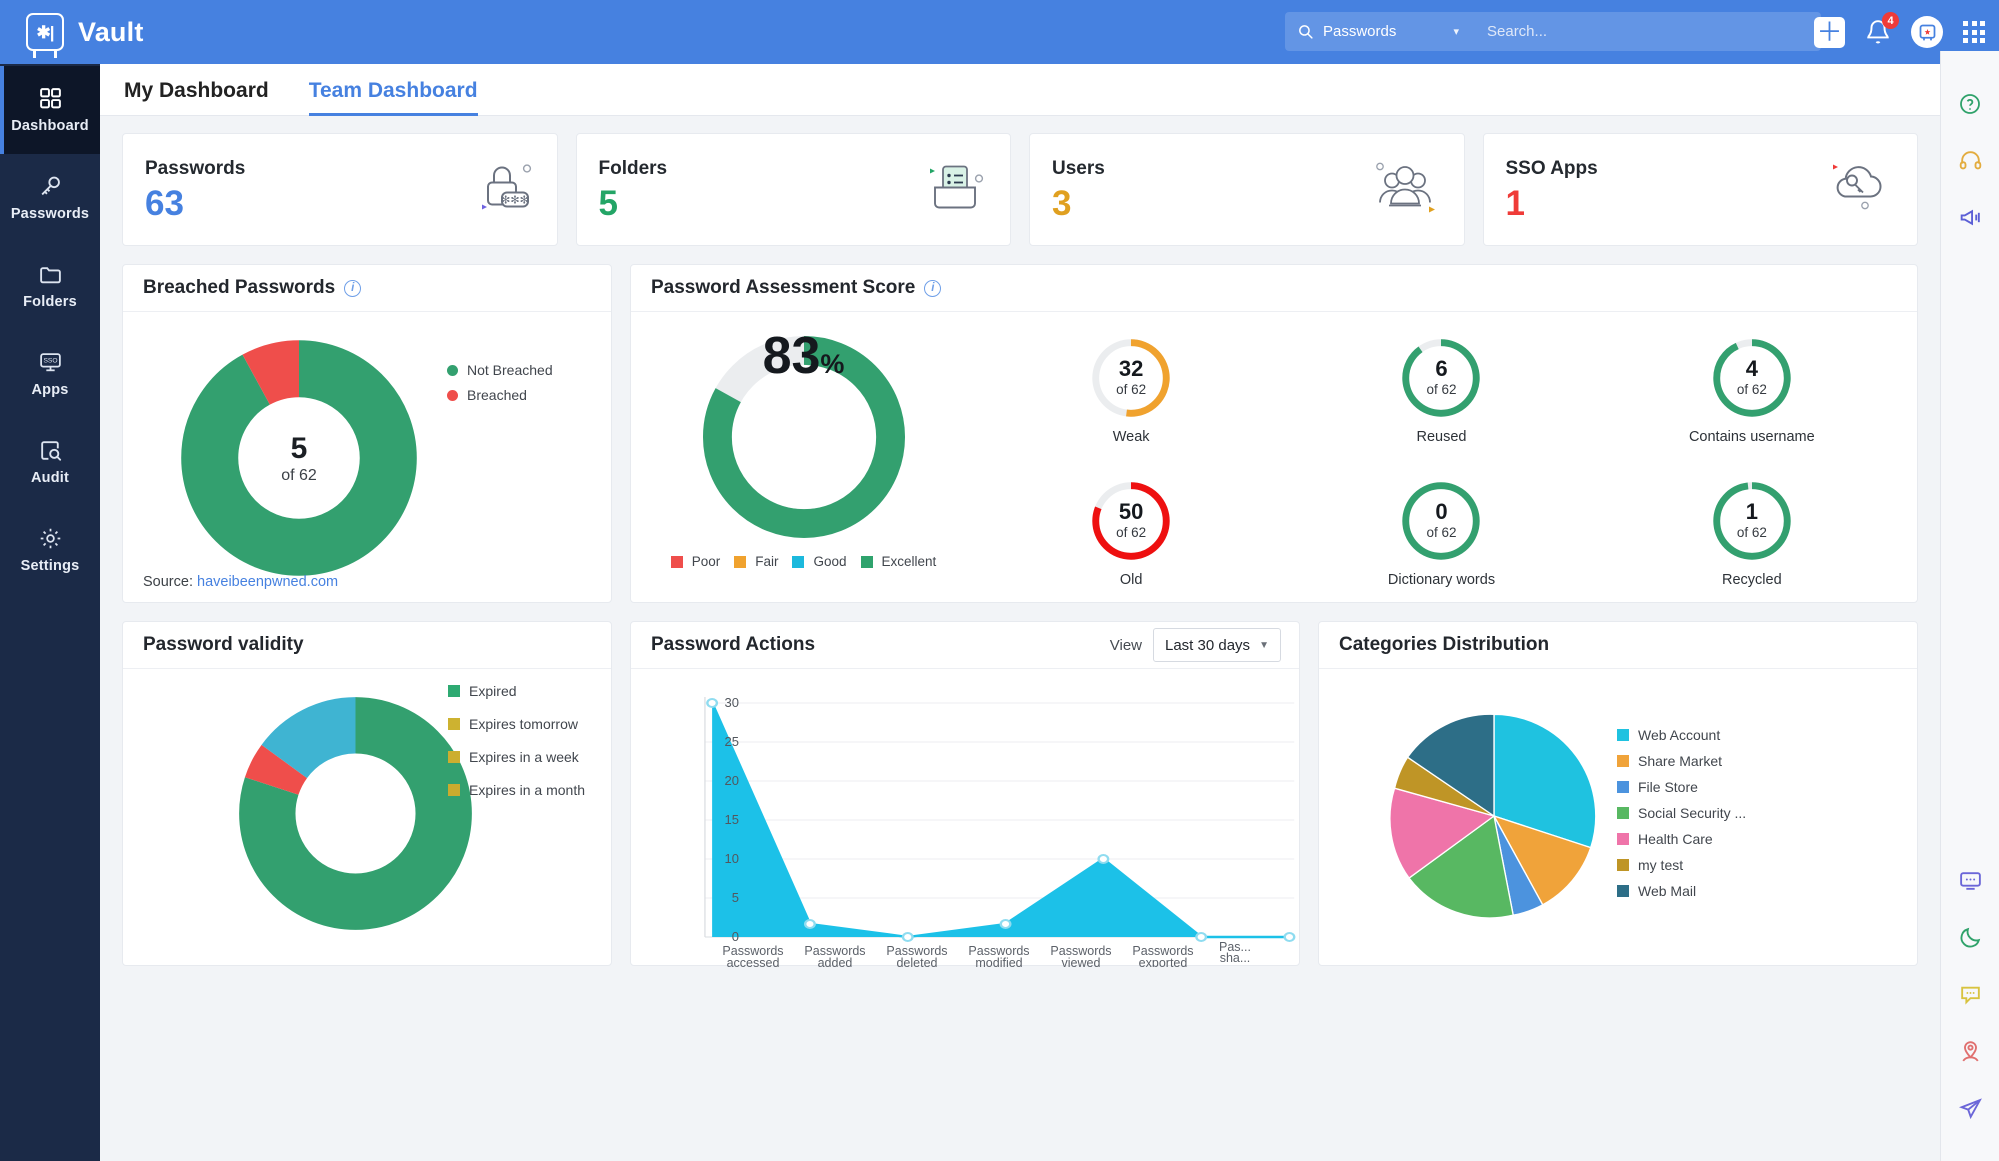 Image resolution: width=1999 pixels, height=1161 pixels. I want to click on sidebar-item-passwords: Passwords, so click(50, 198).